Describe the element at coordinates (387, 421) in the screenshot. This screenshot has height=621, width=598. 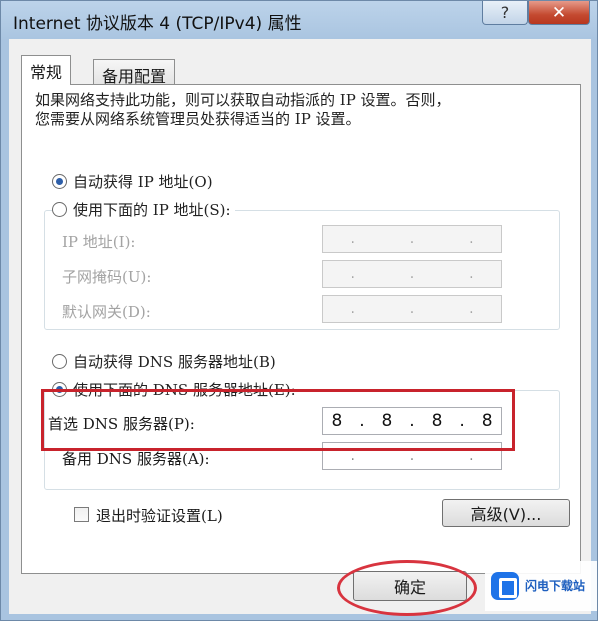
I see `preferred-dns-octet-2: 8` at that location.